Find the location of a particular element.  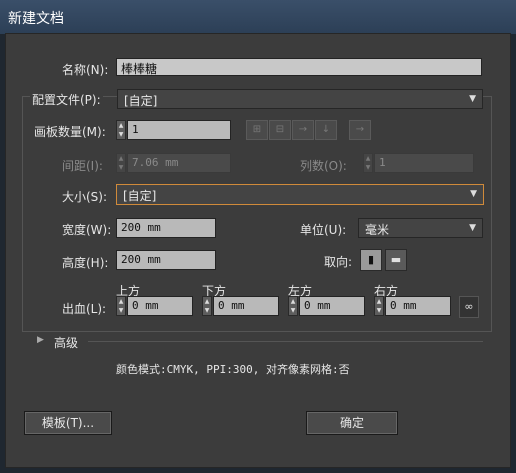

title-bar: 新建文档 is located at coordinates (258, 17).